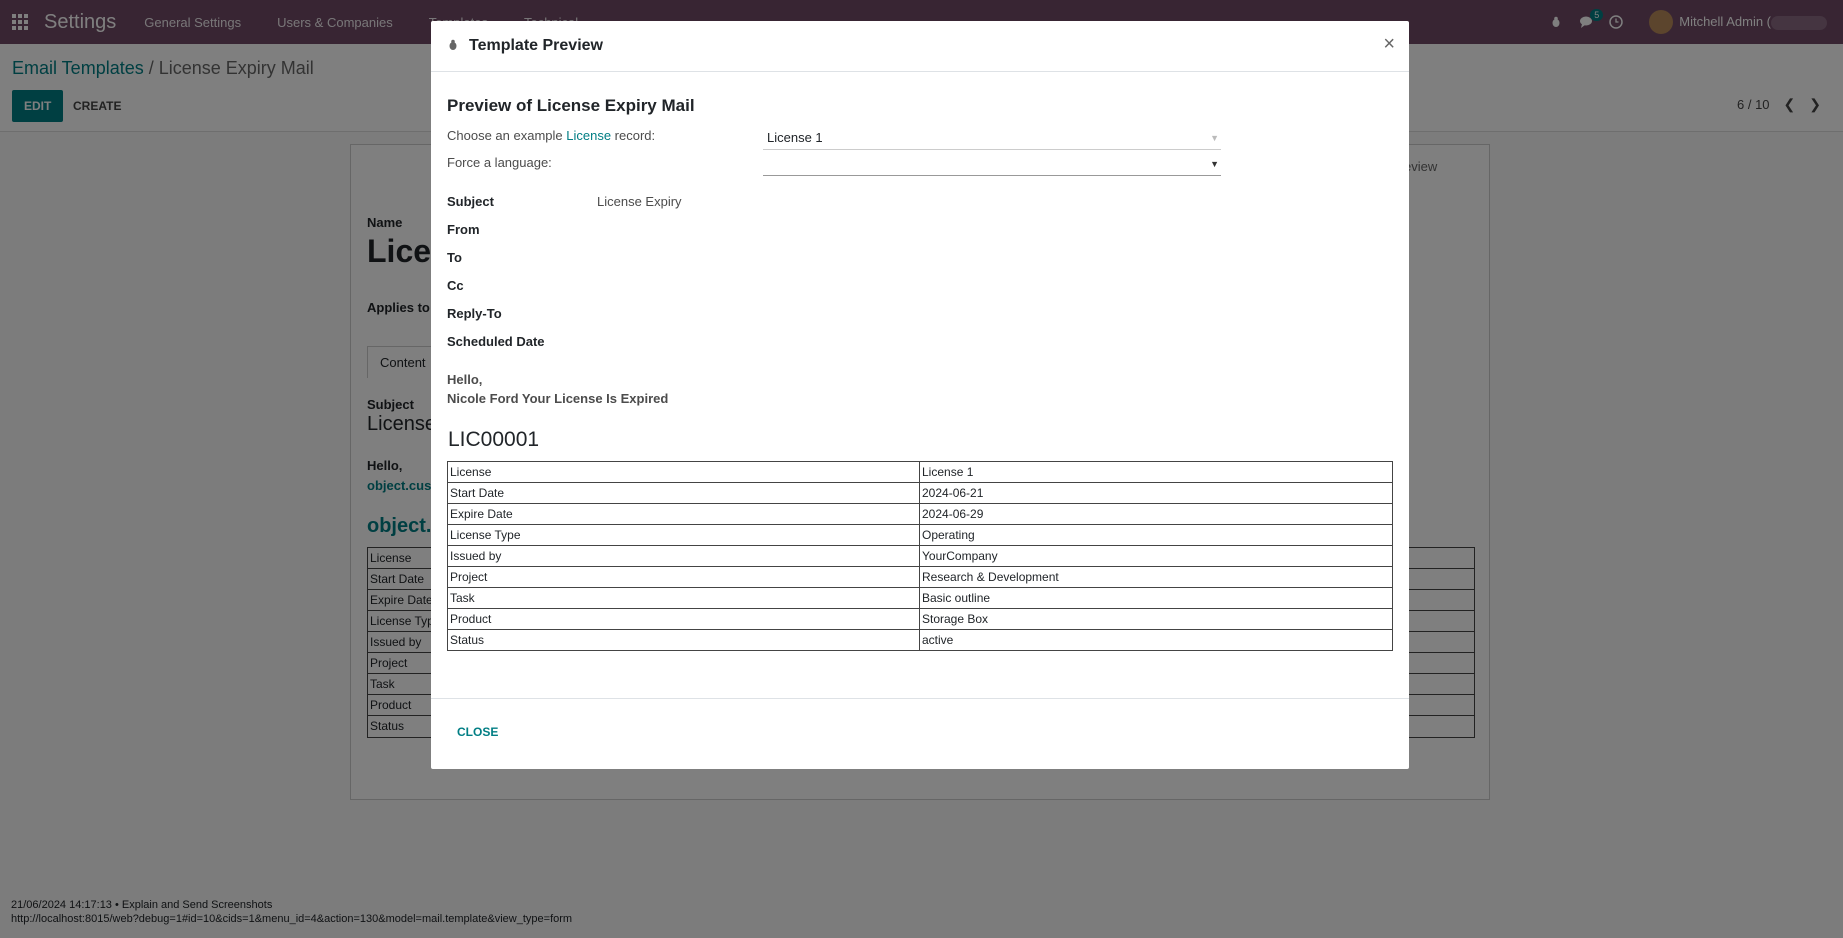 The image size is (1843, 938). What do you see at coordinates (992, 138) in the screenshot?
I see `record-select: License 1 ▼` at bounding box center [992, 138].